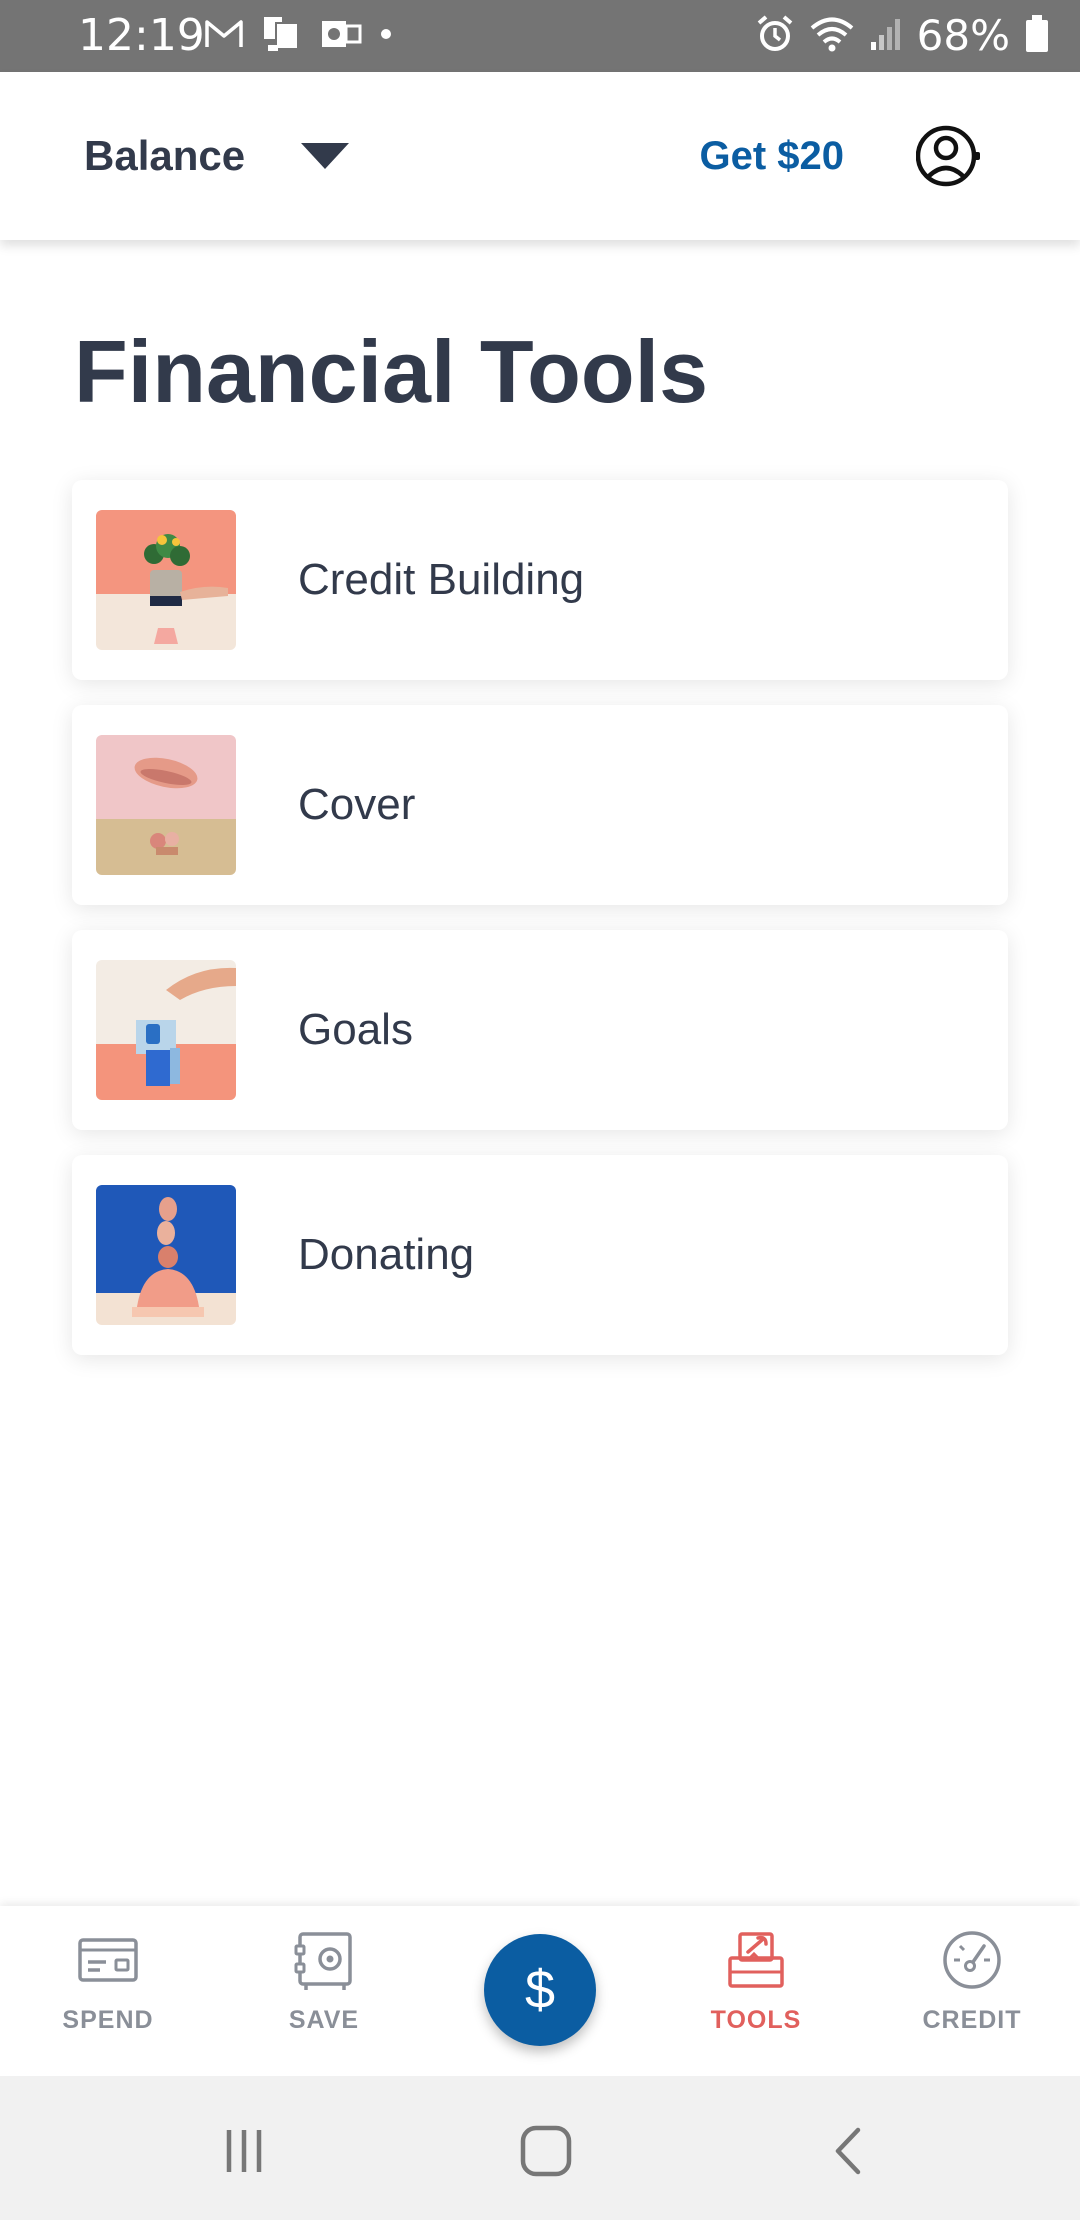 Image resolution: width=1080 pixels, height=2220 pixels. I want to click on tool-card-goals: Goals, so click(540, 1030).